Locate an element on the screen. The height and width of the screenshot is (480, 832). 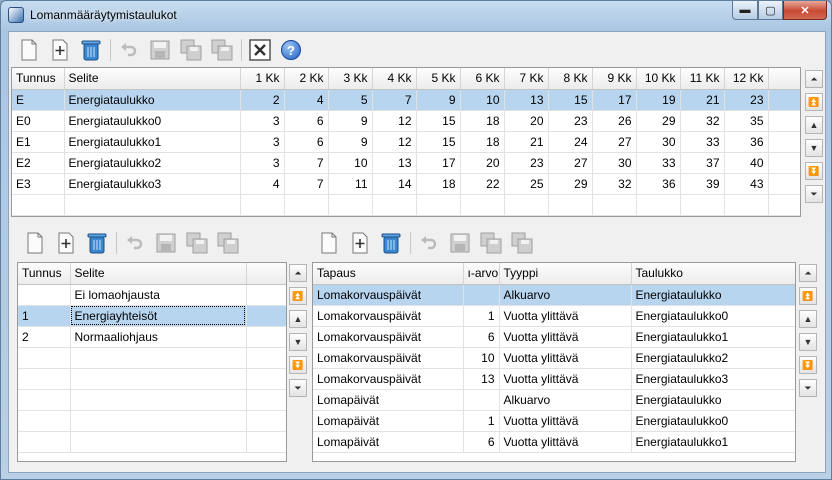
column-header-12: 11 Kk is located at coordinates (702, 79).